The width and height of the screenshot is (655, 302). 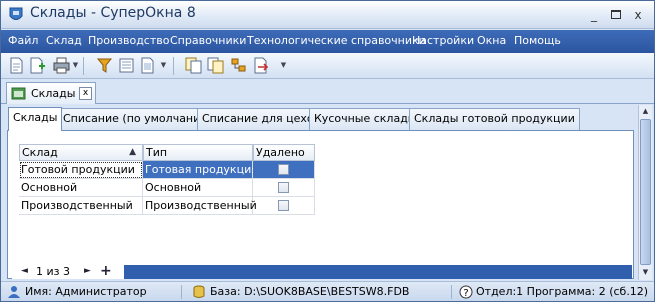 What do you see at coordinates (126, 65) in the screenshot?
I see `list-view-icon` at bounding box center [126, 65].